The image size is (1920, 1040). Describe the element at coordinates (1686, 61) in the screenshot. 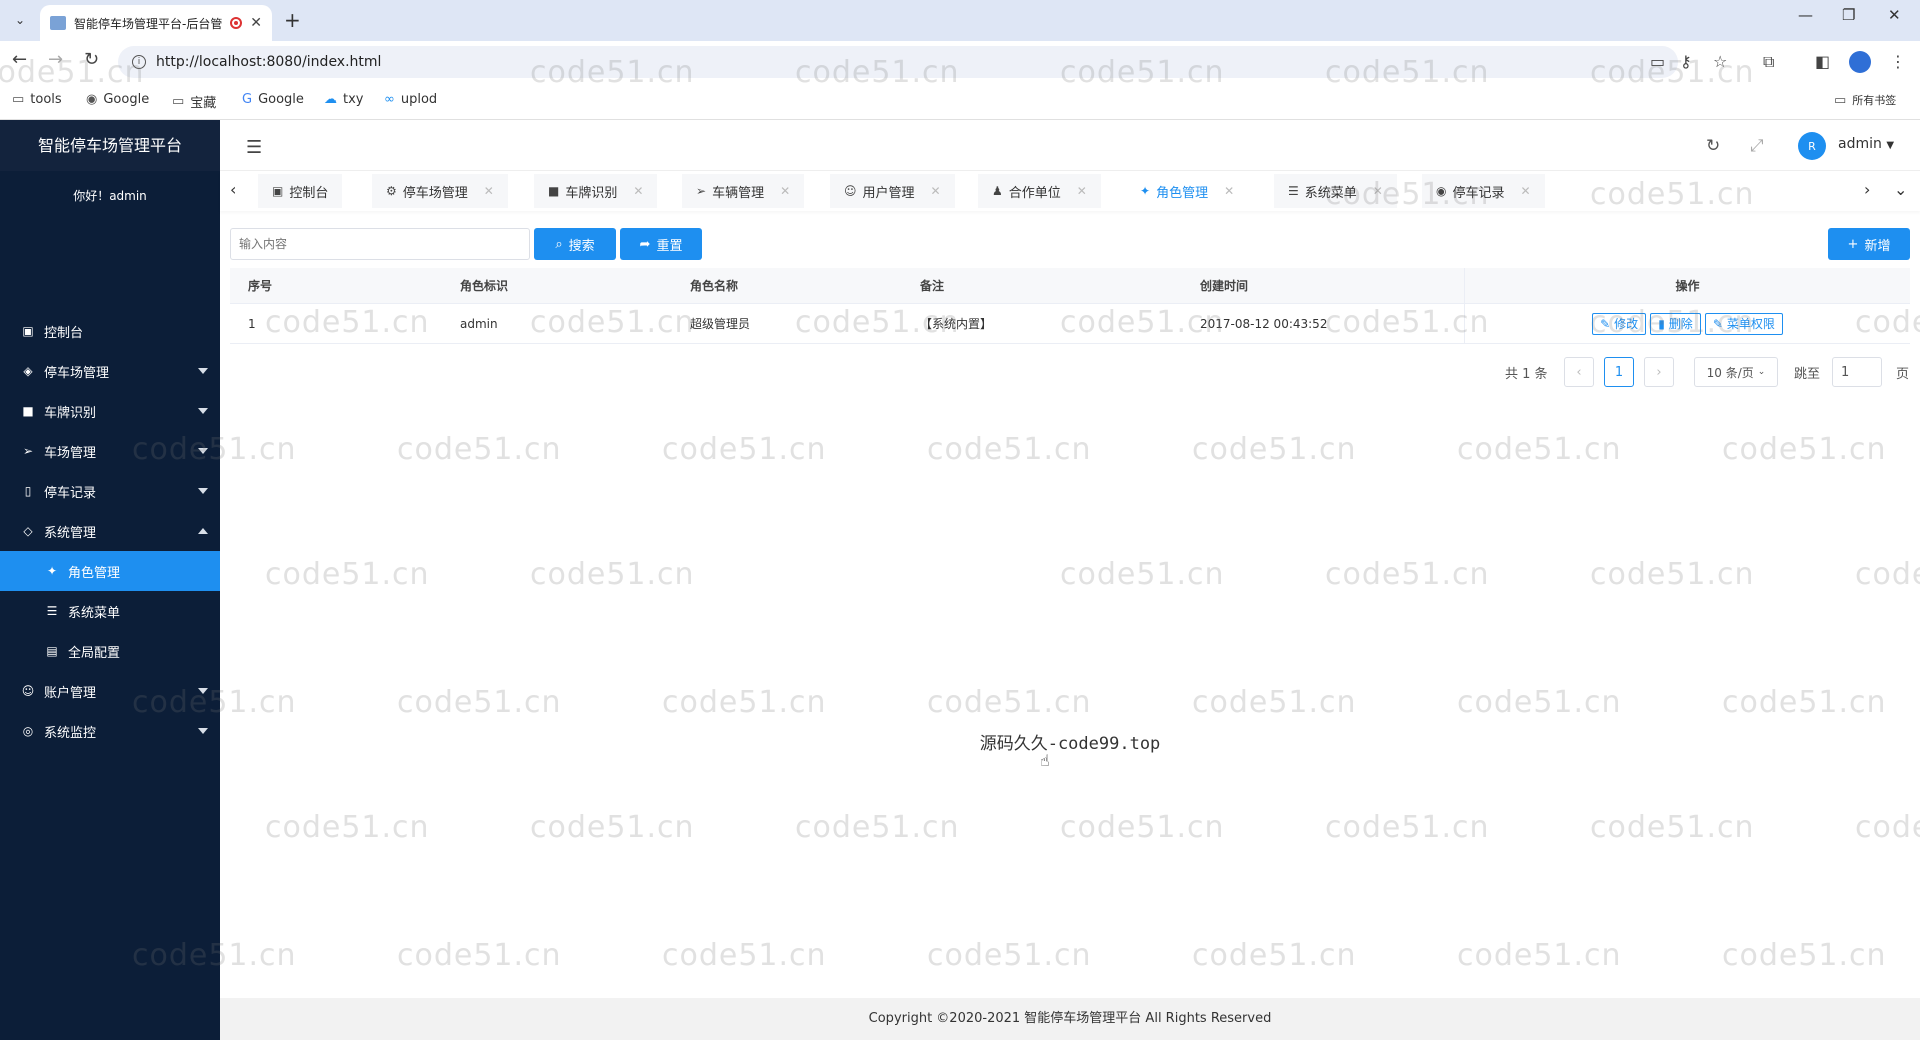

I see `key-icon: ⚷` at that location.